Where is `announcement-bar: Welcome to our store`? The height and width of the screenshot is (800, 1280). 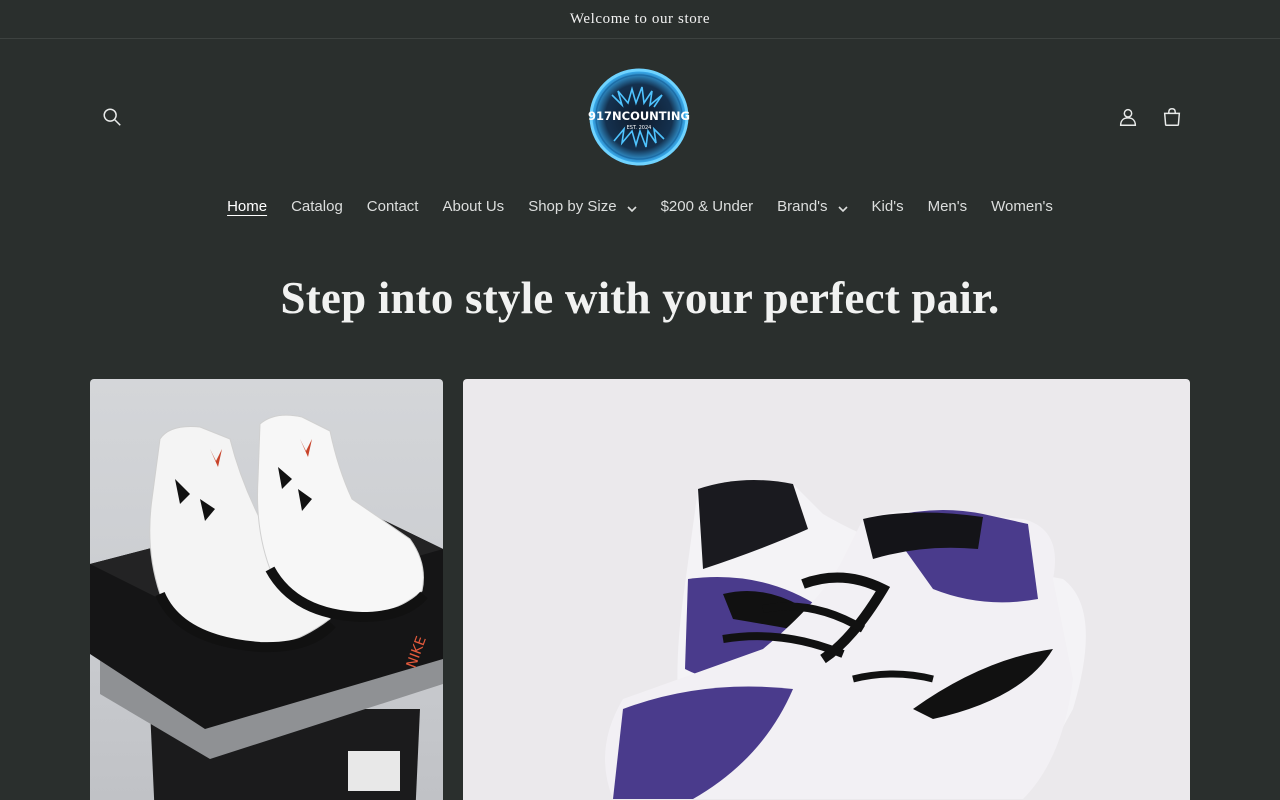
announcement-bar: Welcome to our store is located at coordinates (640, 19).